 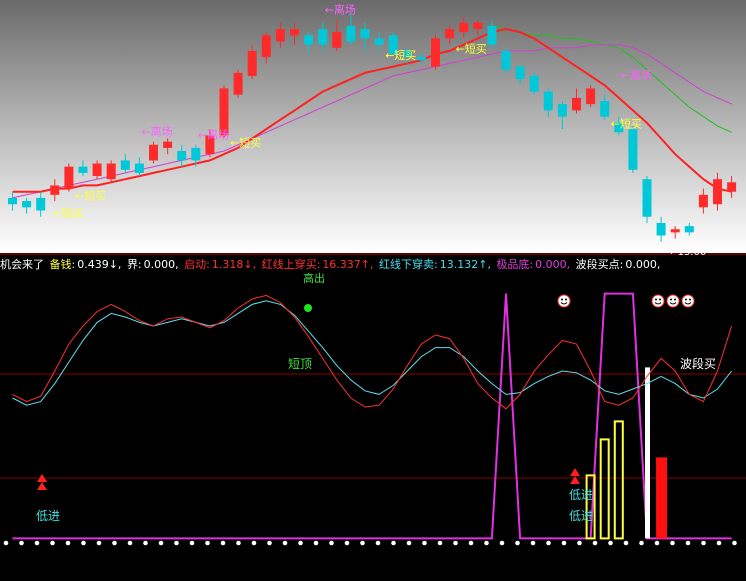 What do you see at coordinates (408, 264) in the screenshot?
I see `info-label-red-cross-down: 红线下穿卖:` at bounding box center [408, 264].